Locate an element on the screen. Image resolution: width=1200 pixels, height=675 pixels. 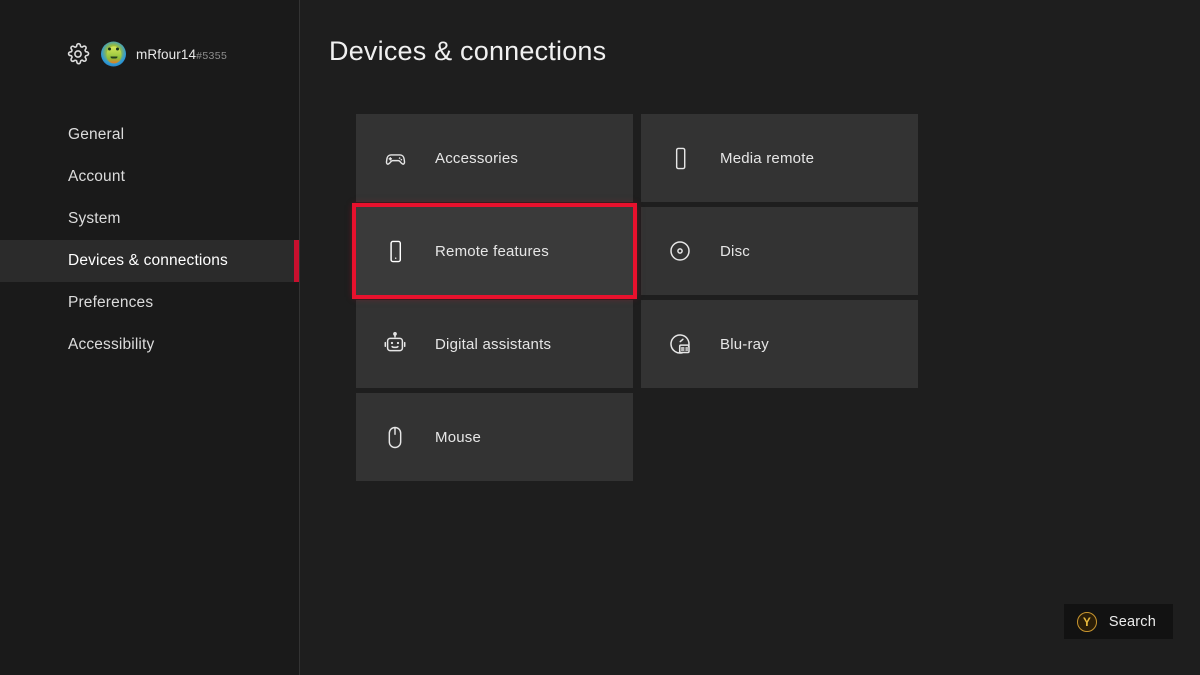
sidebar-item-devices-and-connections: Devices & connections is located at coordinates (149, 261).